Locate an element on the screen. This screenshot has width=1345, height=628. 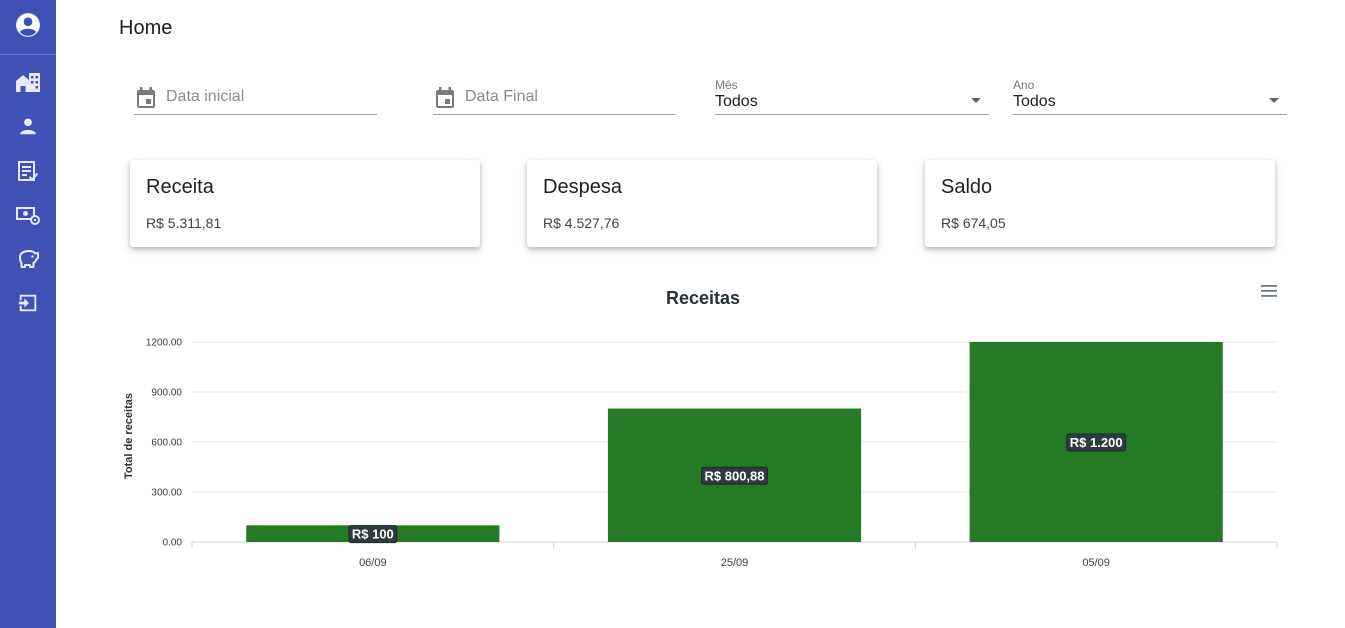
x-tick-label: 05/09 is located at coordinates (1096, 563).